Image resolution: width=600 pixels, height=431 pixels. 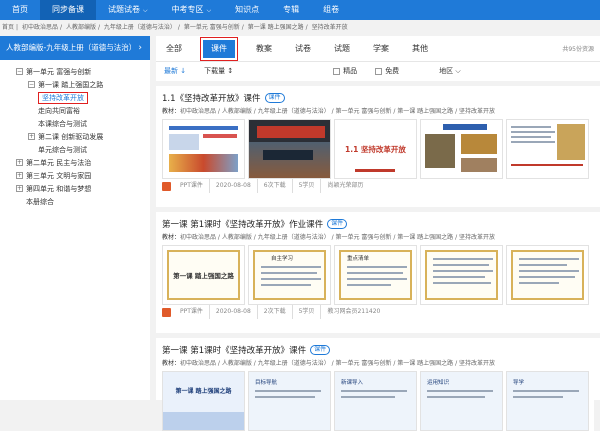 I want to click on breadcrumb-item: 九年级上册（道德与法治）, so click(x=140, y=27).